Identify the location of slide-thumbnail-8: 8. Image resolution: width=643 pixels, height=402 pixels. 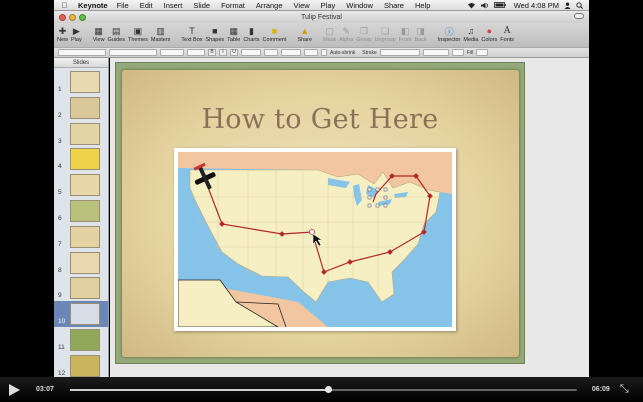
(81, 263).